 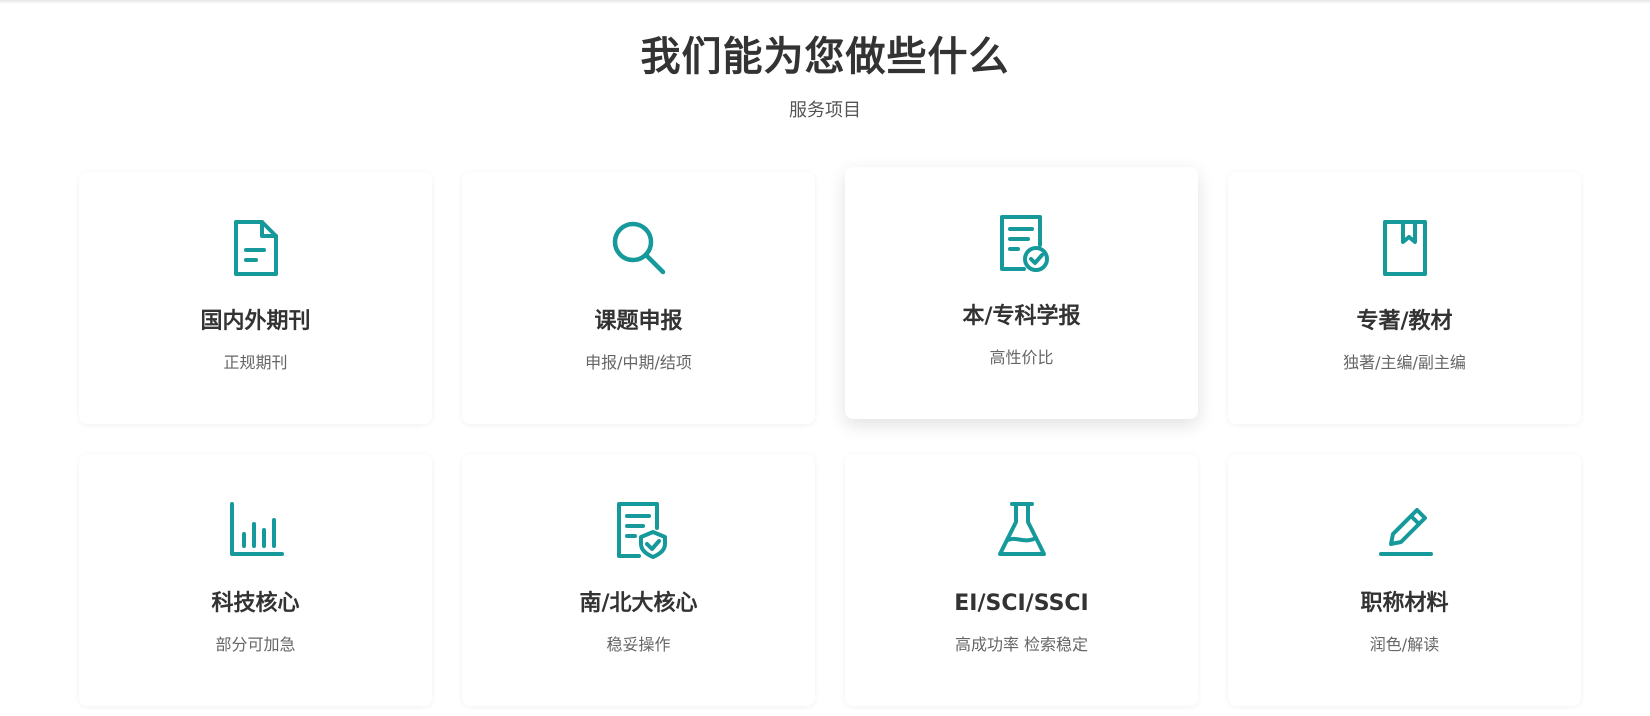 I want to click on service-desc: 正规期刊, so click(x=255, y=362).